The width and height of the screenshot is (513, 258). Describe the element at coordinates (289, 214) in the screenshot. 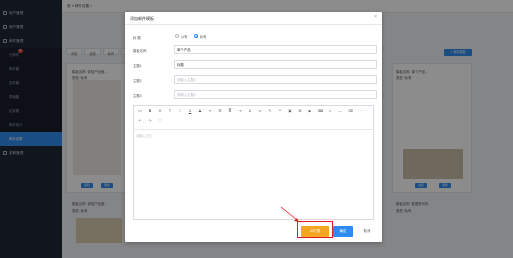

I see `annotation-arrow` at that location.